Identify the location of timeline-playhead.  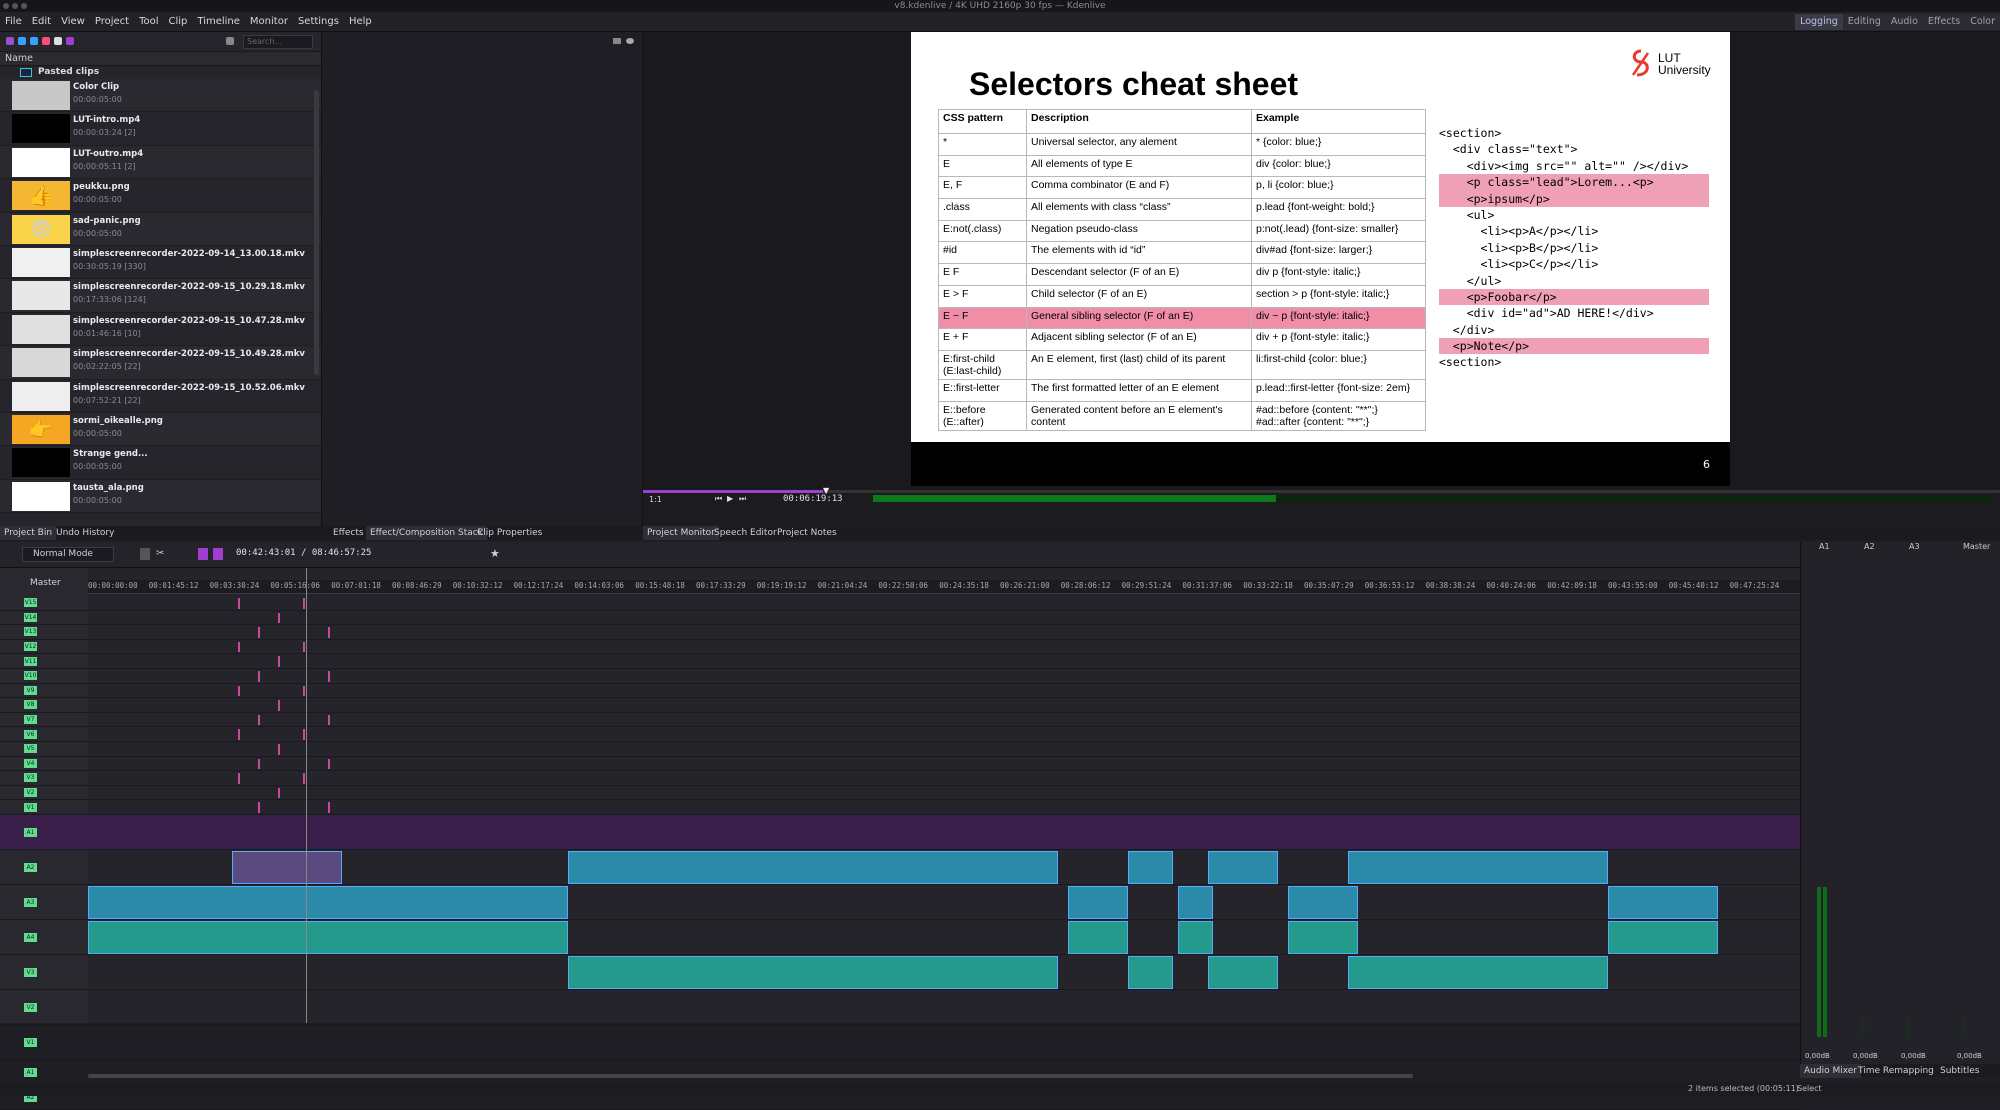
(306, 795).